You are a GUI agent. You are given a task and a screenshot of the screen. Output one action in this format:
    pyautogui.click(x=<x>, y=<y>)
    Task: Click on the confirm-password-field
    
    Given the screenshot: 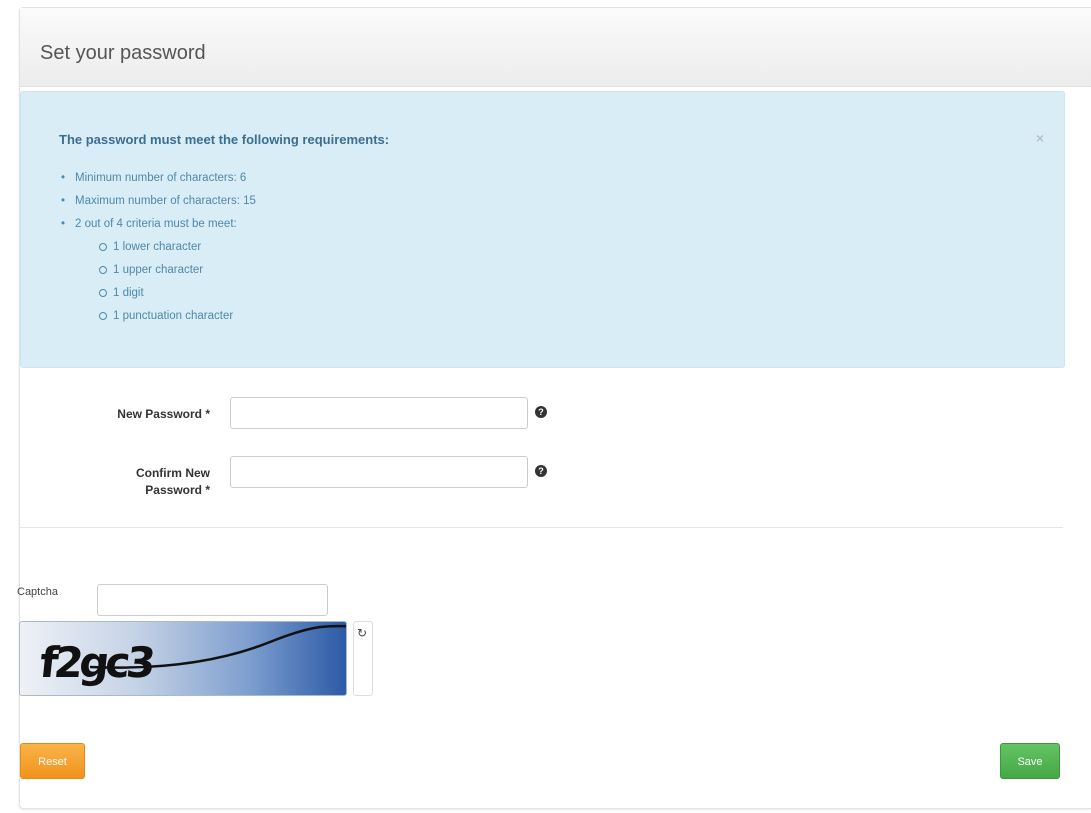 What is the action you would take?
    pyautogui.click(x=379, y=472)
    